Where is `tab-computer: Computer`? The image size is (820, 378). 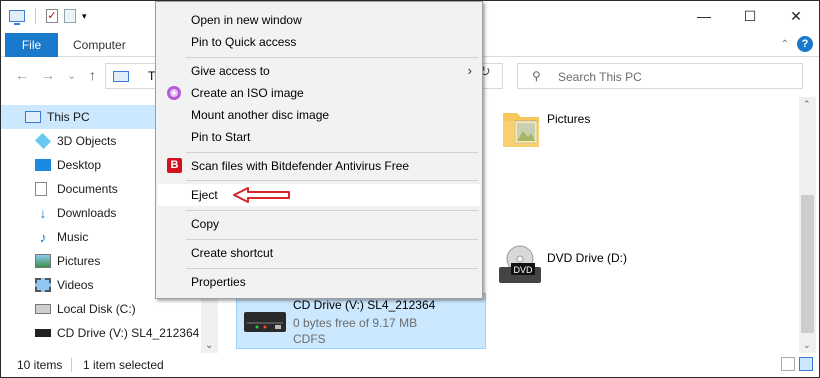
tab-computer: Computer is located at coordinates (99, 45).